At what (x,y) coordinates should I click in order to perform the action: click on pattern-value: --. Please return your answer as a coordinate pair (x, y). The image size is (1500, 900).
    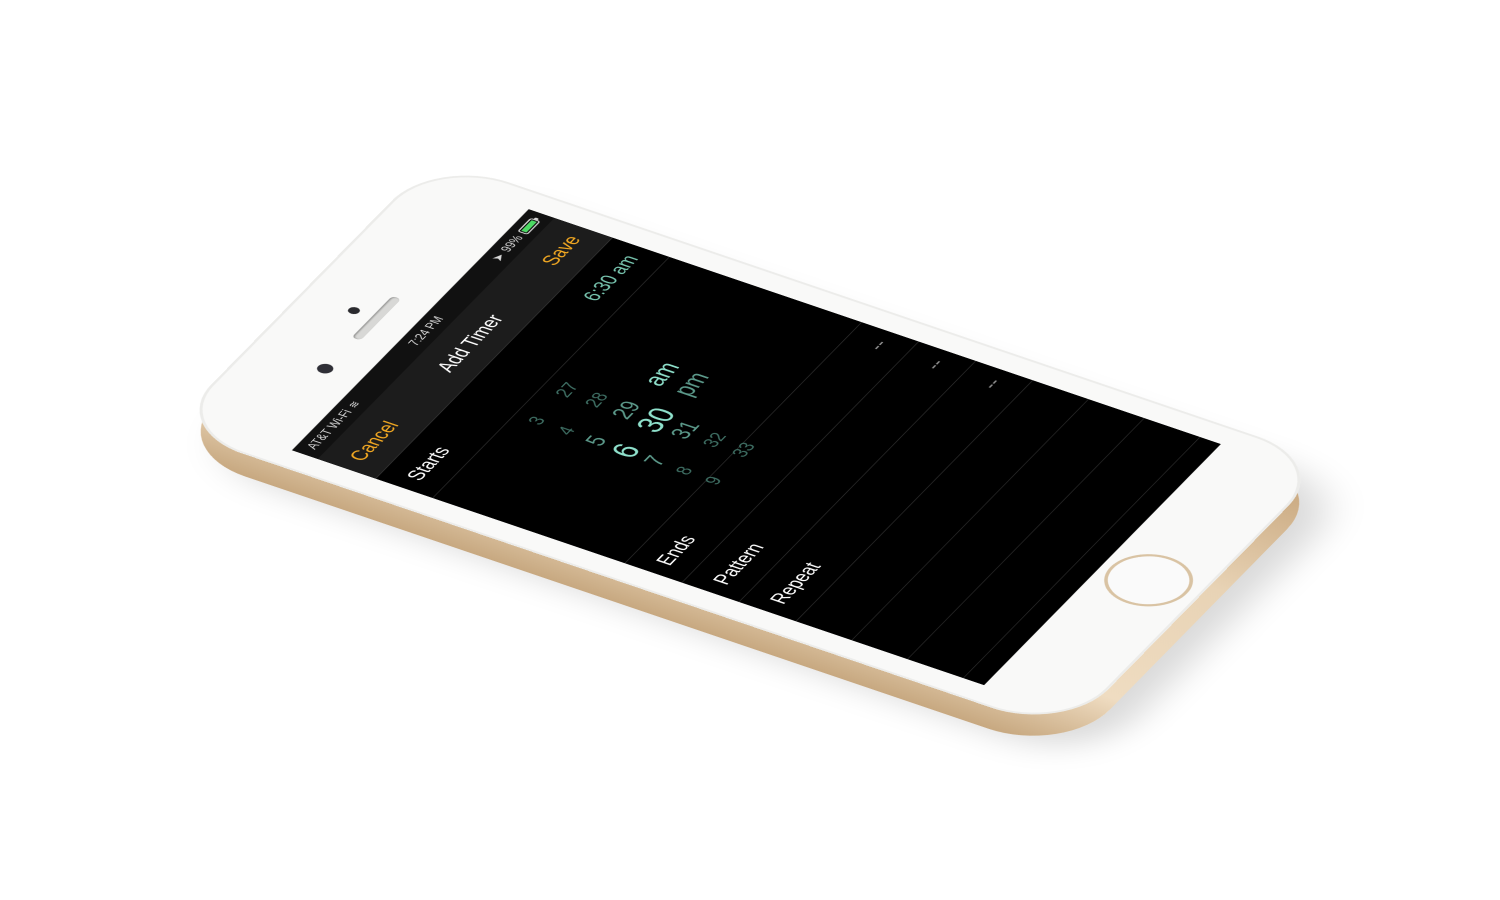
    Looking at the image, I should click on (934, 364).